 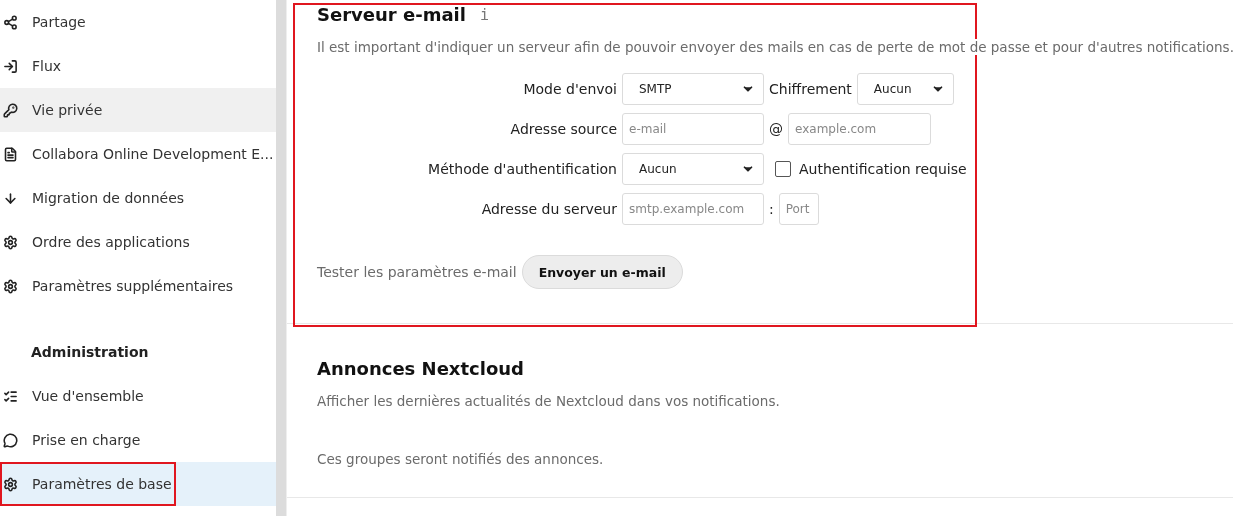 I want to click on field-label: Mode d'envoi, so click(x=569, y=89).